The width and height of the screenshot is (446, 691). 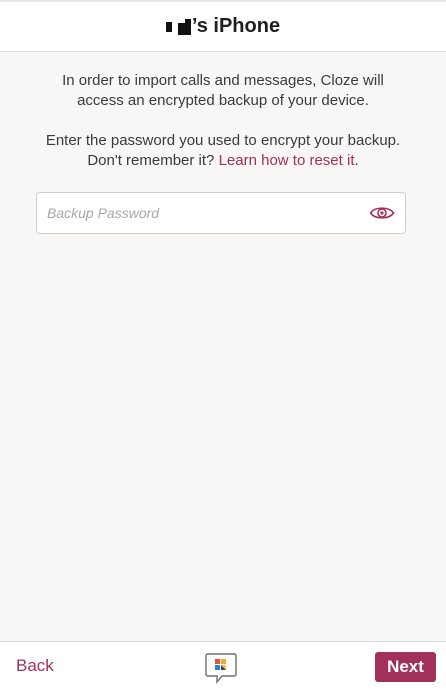 What do you see at coordinates (287, 160) in the screenshot?
I see `reset-password-link: Learn how to reset it` at bounding box center [287, 160].